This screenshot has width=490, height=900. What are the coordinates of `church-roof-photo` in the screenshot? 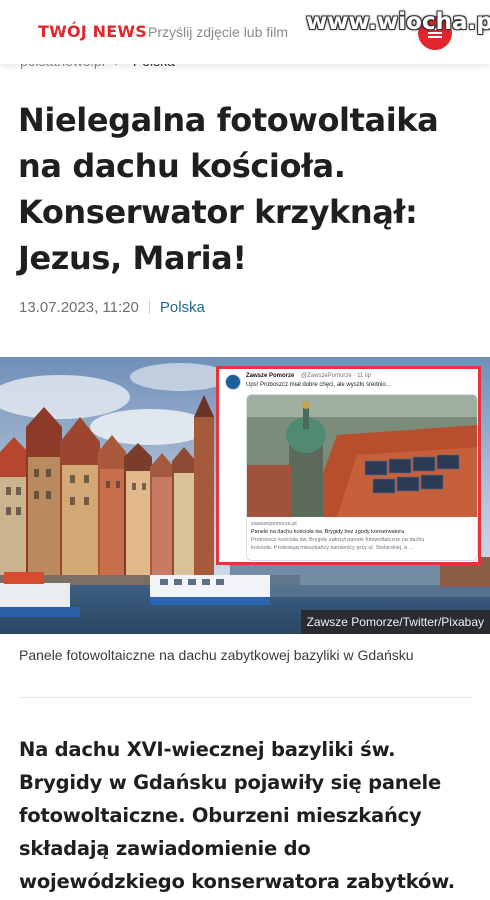 It's located at (362, 456).